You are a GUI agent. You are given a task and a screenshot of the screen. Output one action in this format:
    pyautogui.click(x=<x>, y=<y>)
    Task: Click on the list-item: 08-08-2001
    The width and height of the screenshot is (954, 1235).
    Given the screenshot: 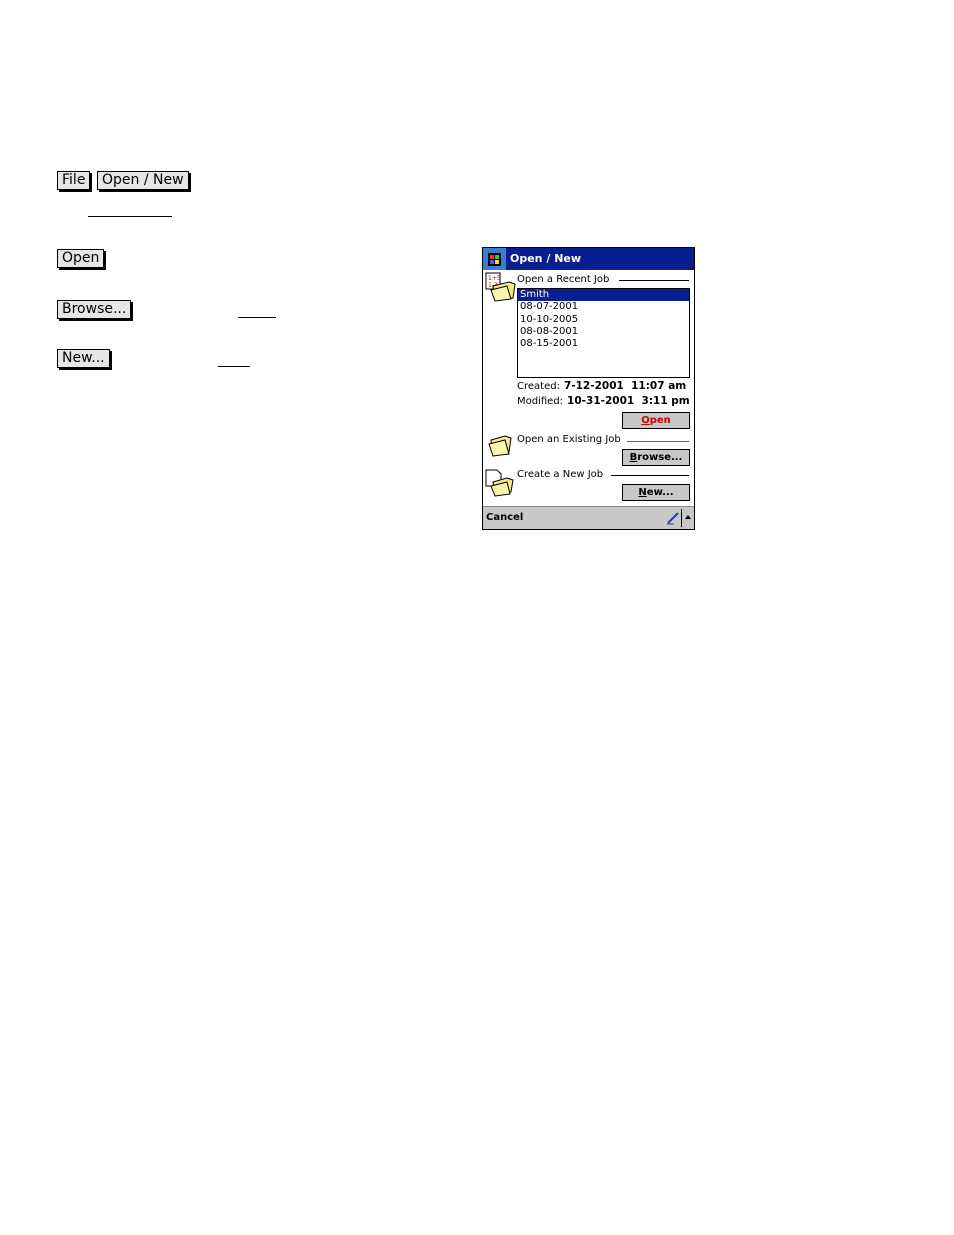 What is the action you would take?
    pyautogui.click(x=603, y=332)
    